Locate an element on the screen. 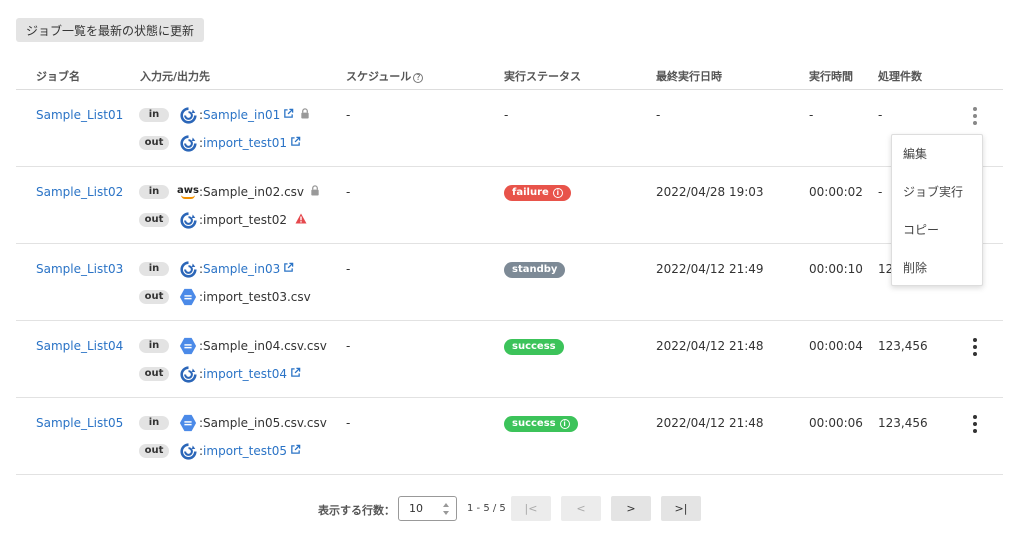 The height and width of the screenshot is (537, 1023). input-entry: in: Sample_in01 is located at coordinates (224, 115).